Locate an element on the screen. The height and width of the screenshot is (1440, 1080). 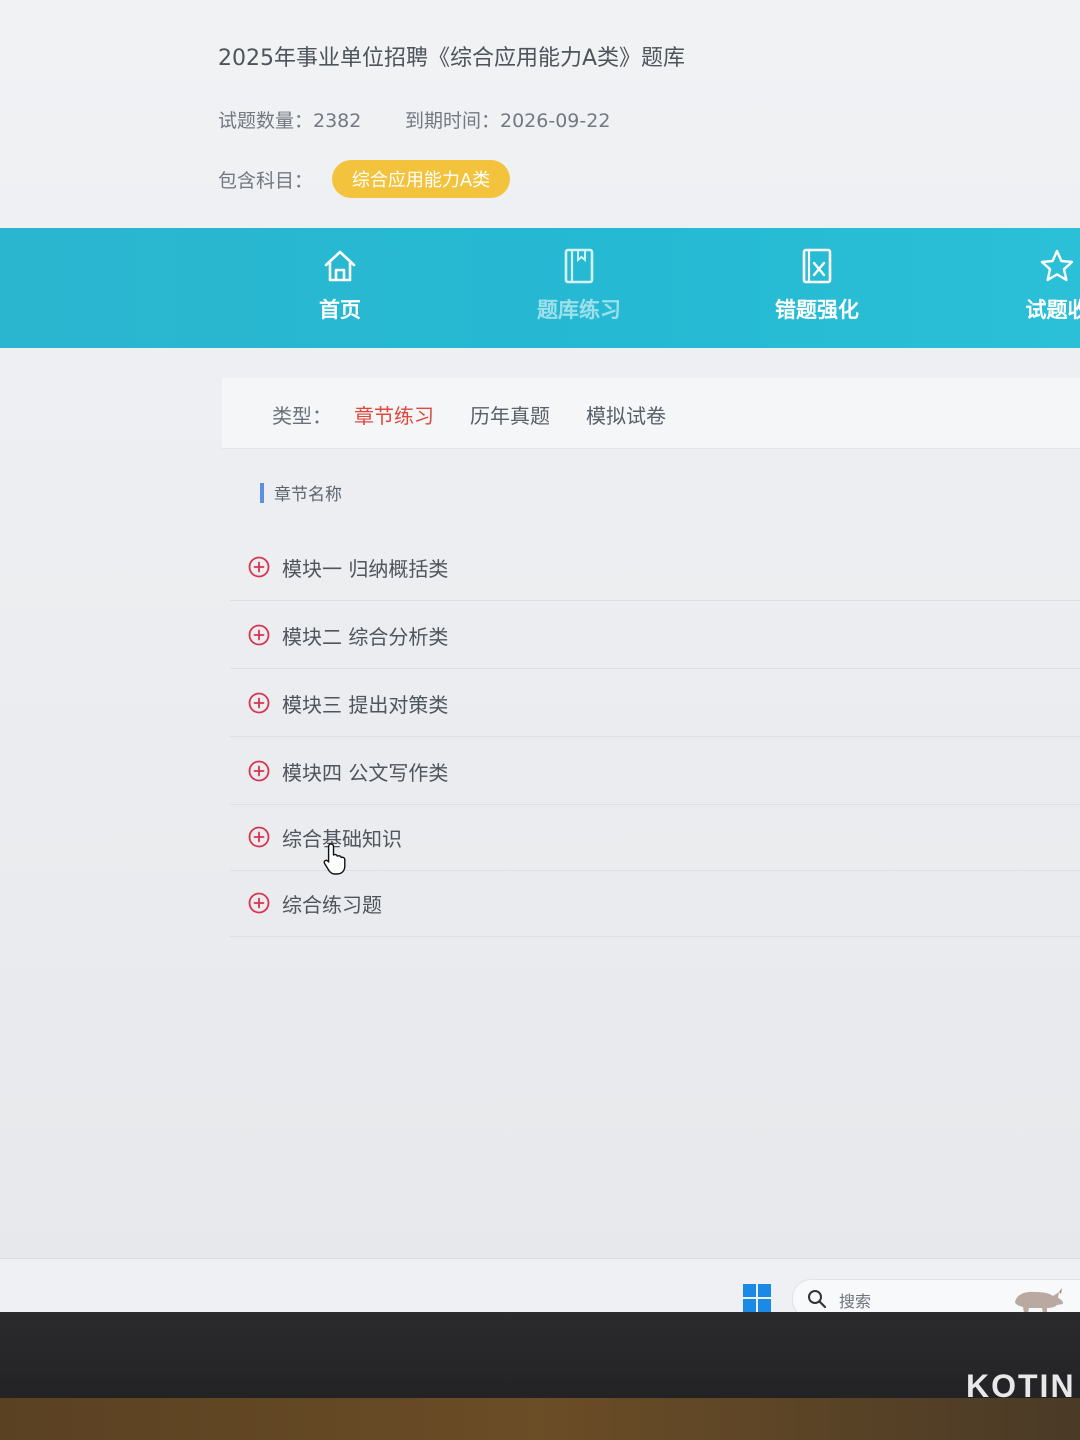
tab-mock-papers: 模拟试卷 is located at coordinates (626, 414).